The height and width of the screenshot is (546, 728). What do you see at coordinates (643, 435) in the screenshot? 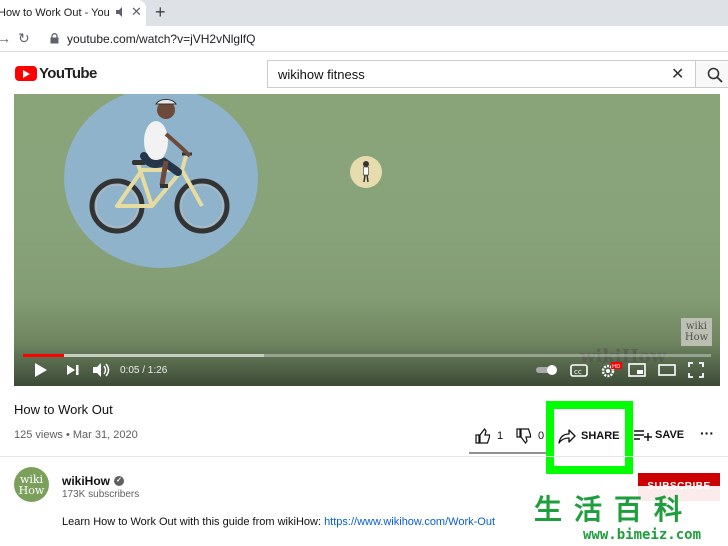
I see `add-to-playlist-icon` at bounding box center [643, 435].